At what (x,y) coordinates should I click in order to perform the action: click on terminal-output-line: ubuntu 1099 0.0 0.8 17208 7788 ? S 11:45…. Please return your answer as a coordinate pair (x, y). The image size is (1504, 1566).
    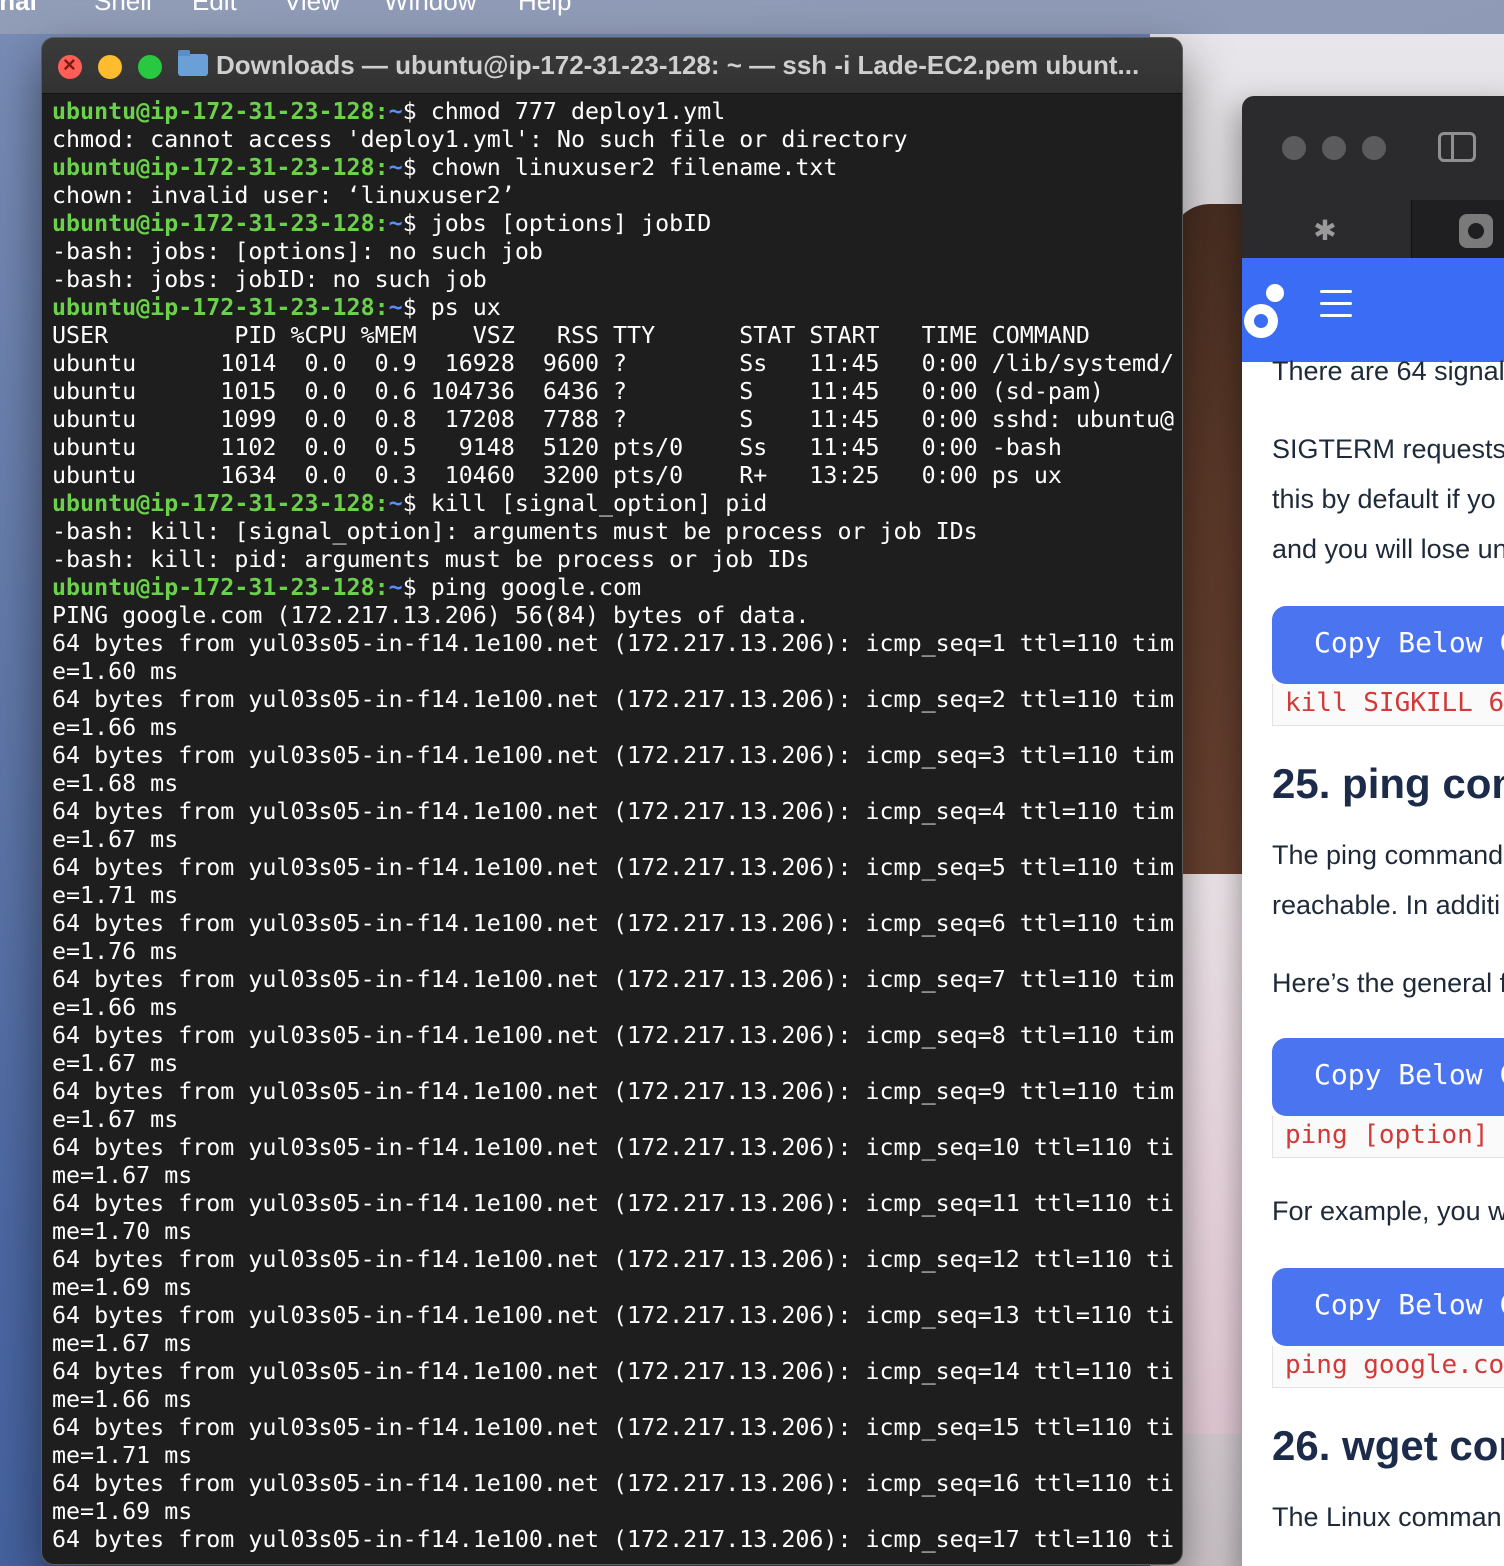
    Looking at the image, I should click on (613, 419).